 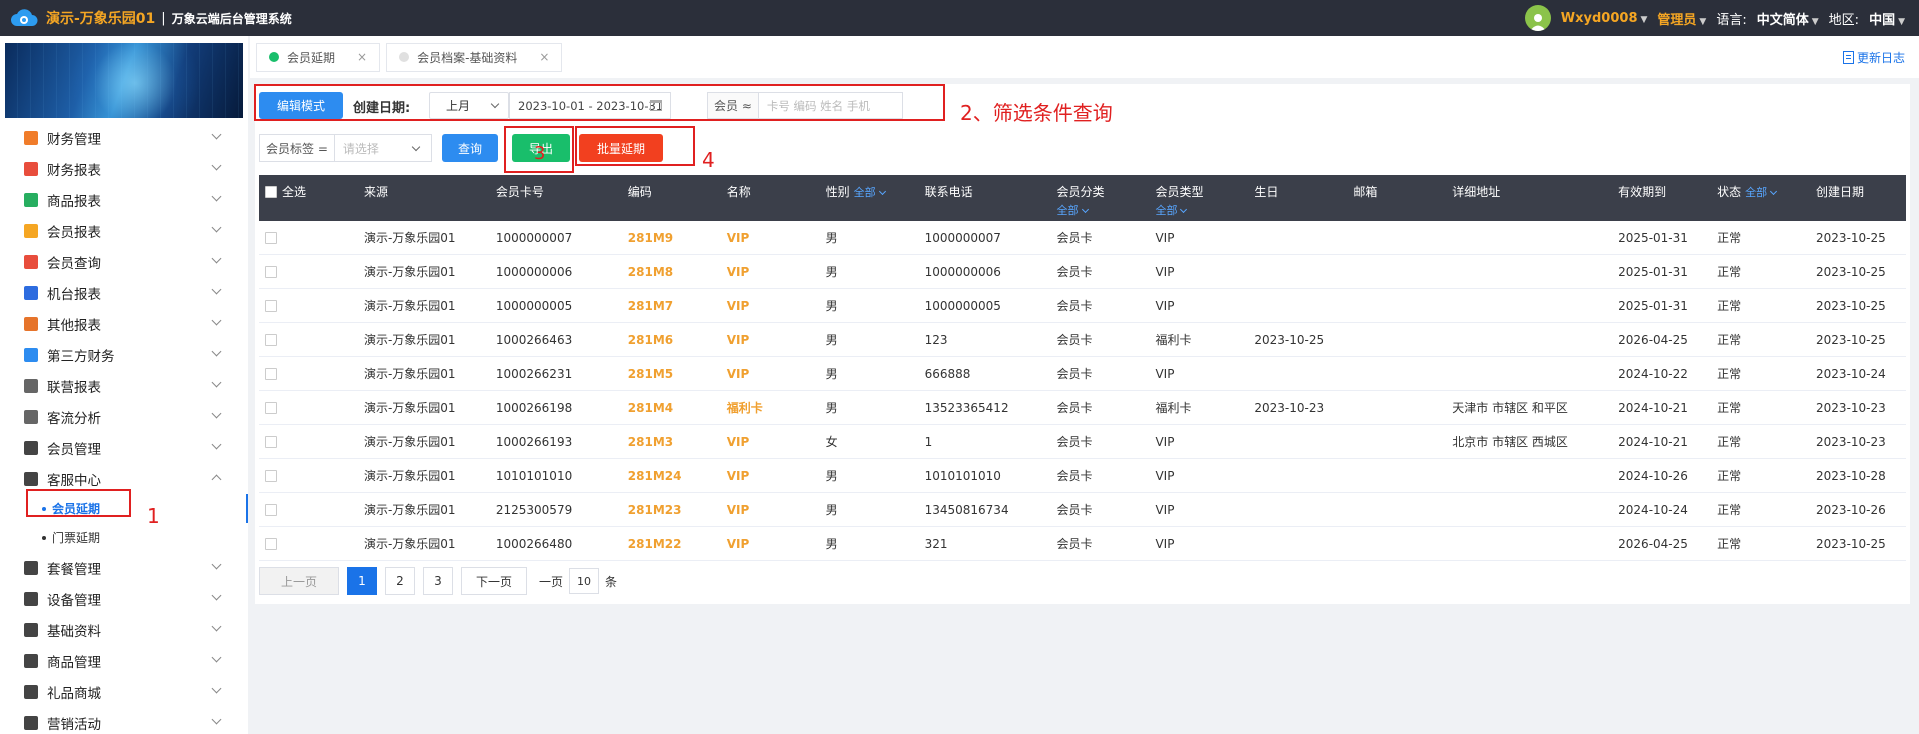 I want to click on avatar, so click(x=1537, y=18).